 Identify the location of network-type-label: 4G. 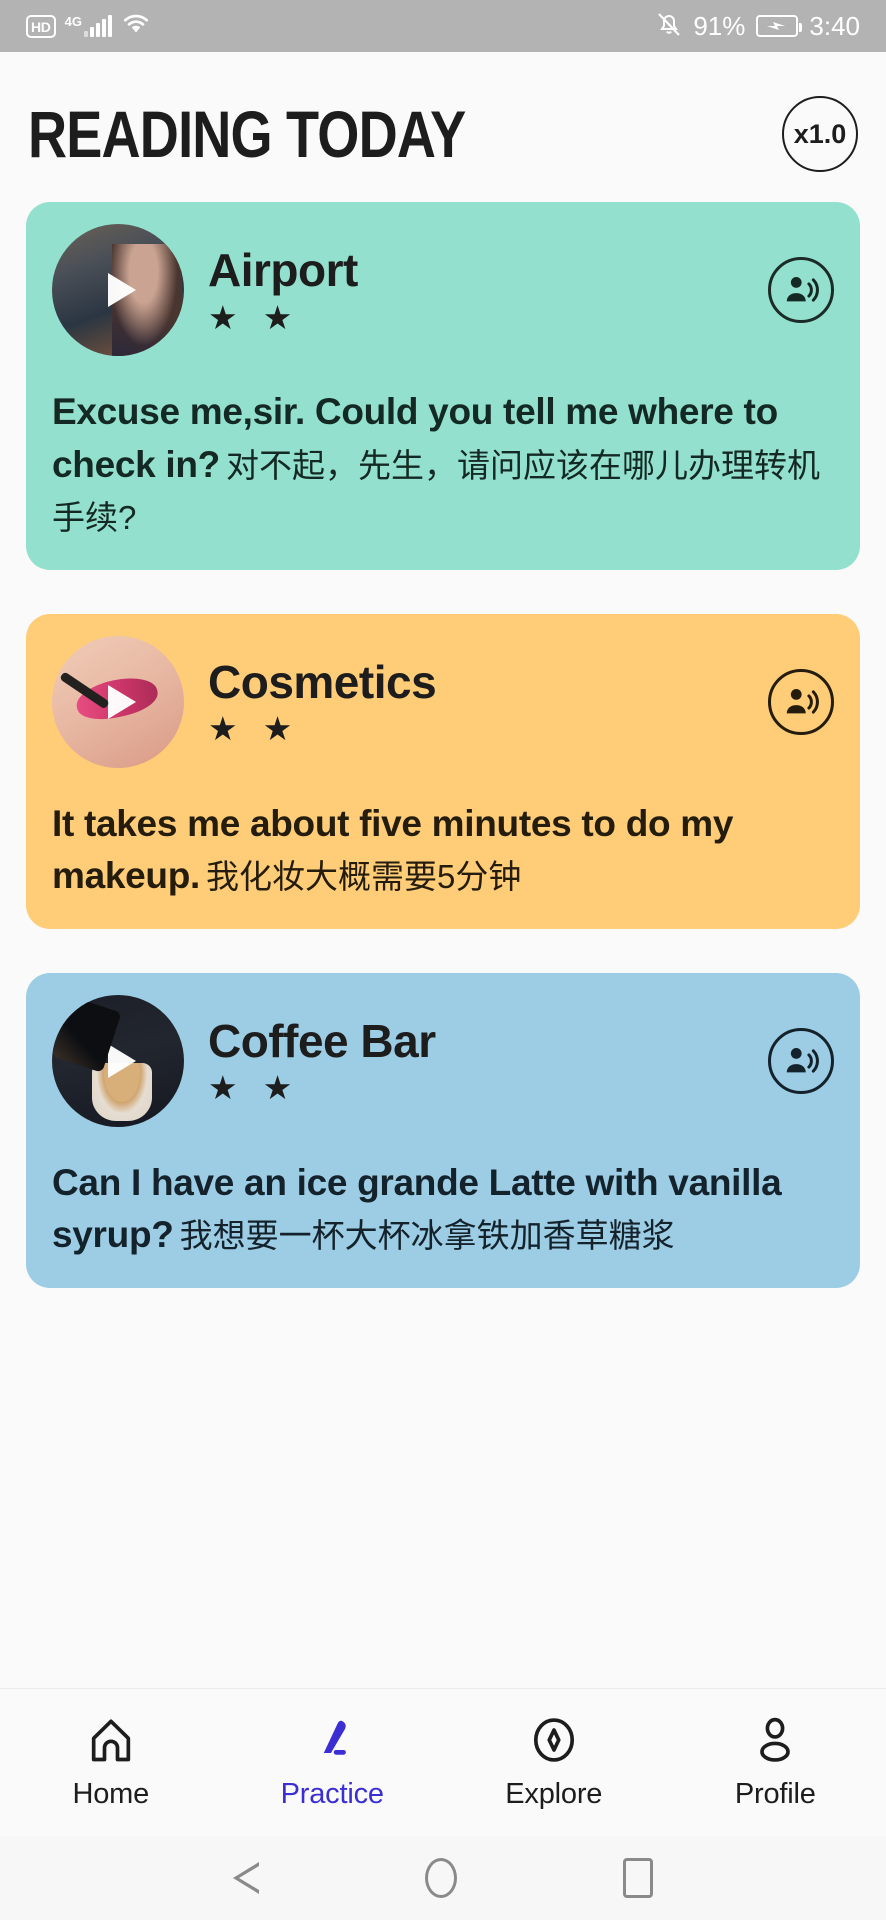
(73, 21).